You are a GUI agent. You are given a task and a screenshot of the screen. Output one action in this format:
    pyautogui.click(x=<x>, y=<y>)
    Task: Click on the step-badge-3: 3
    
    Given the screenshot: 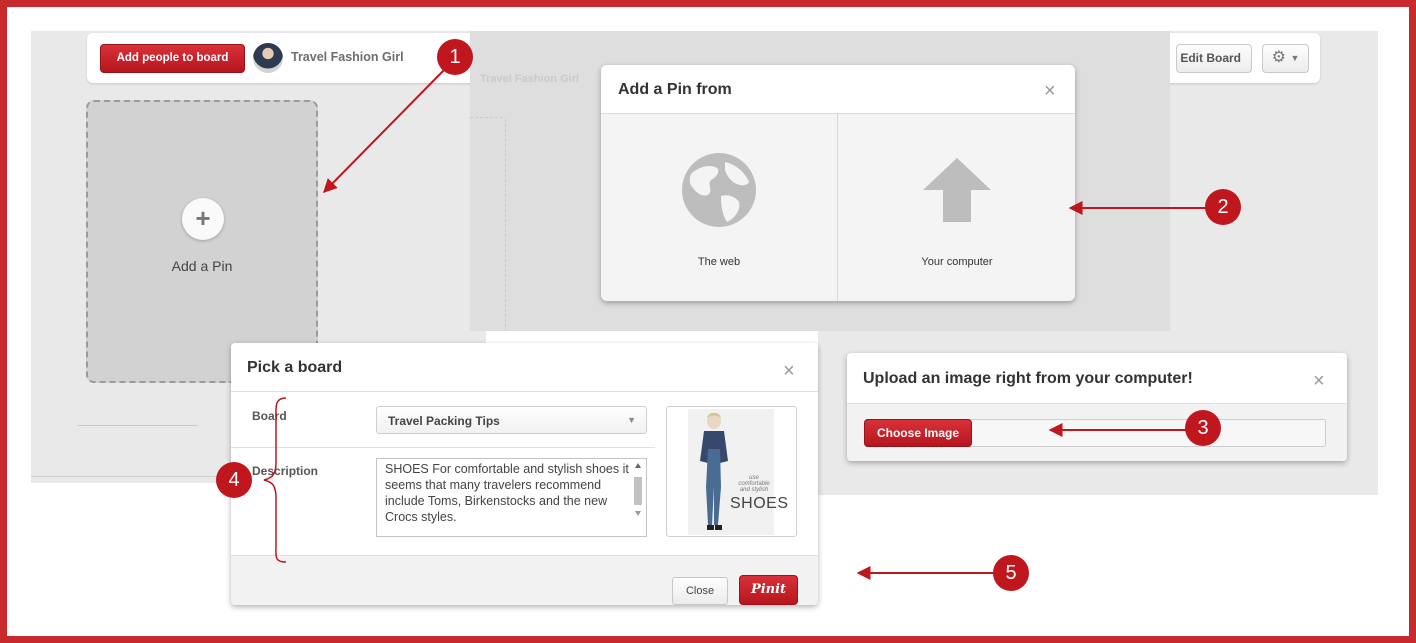 What is the action you would take?
    pyautogui.click(x=1203, y=428)
    